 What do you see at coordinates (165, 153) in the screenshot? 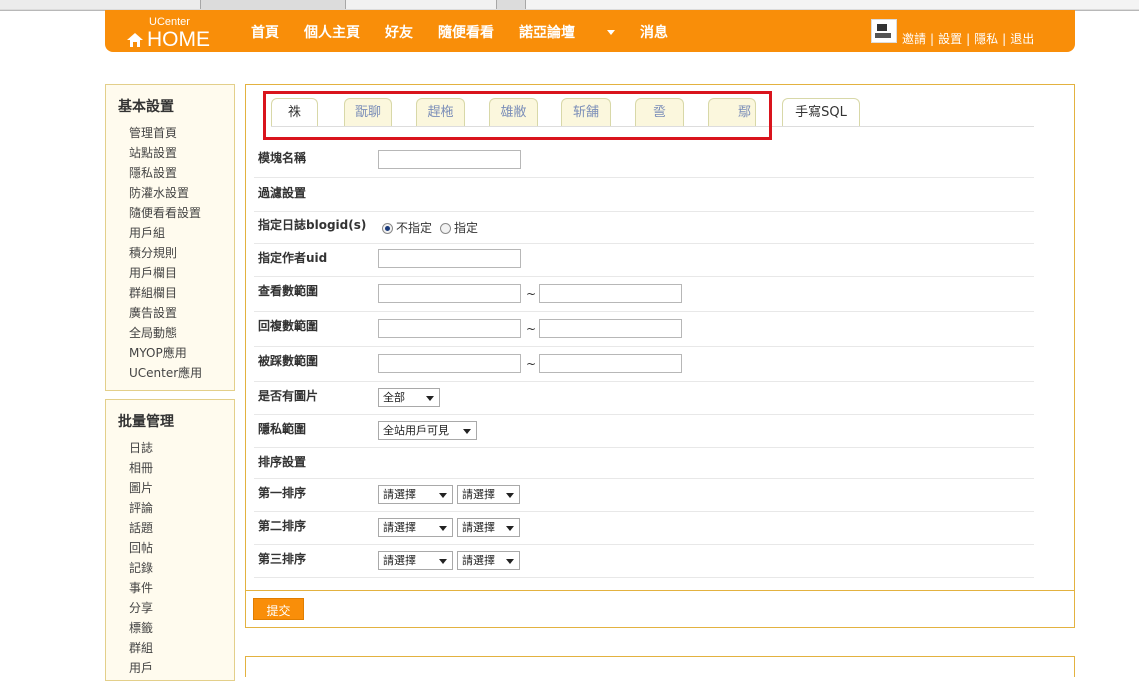
I see `sidebar-item: 站點設置` at bounding box center [165, 153].